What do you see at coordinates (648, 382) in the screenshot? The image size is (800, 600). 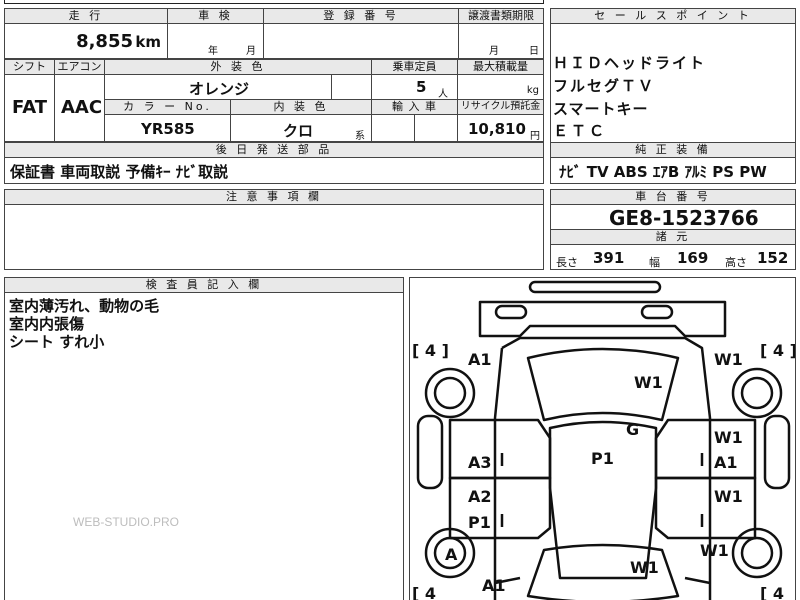 I see `mark-w1-windshield: W1` at bounding box center [648, 382].